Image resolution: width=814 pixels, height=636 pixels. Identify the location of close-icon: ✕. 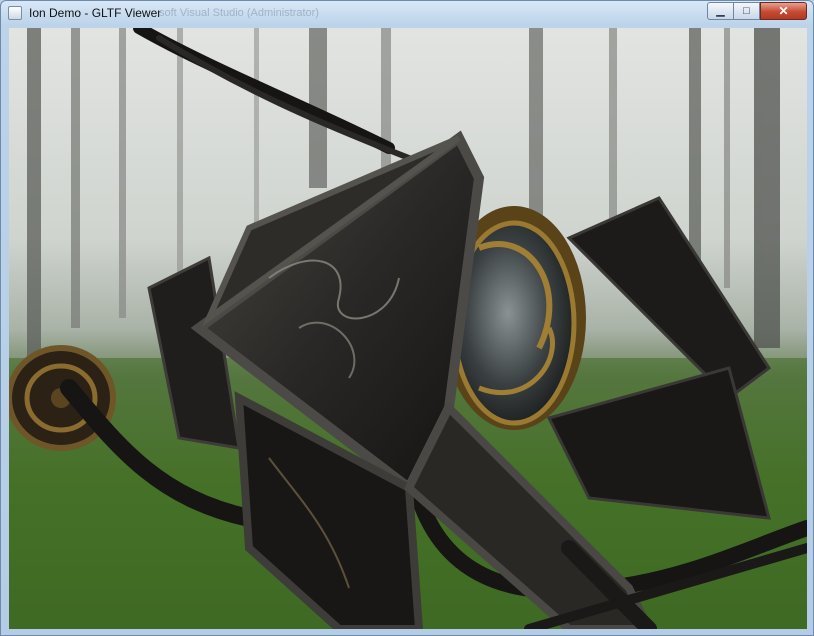
(783, 11).